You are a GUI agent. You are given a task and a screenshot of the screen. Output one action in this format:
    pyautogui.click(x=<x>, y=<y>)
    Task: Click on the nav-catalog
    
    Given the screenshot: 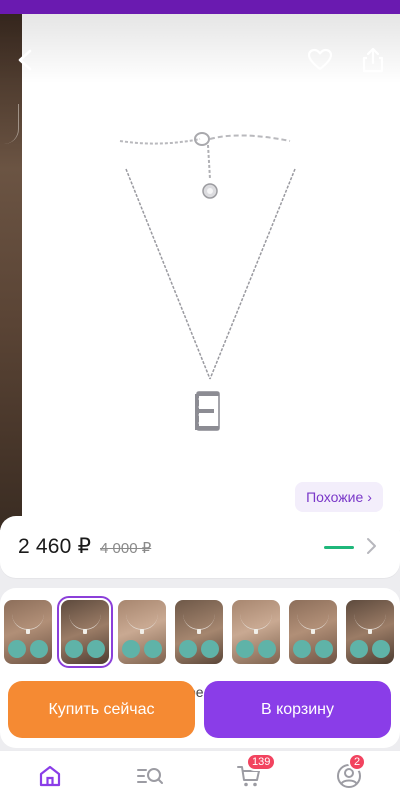 What is the action you would take?
    pyautogui.click(x=150, y=776)
    